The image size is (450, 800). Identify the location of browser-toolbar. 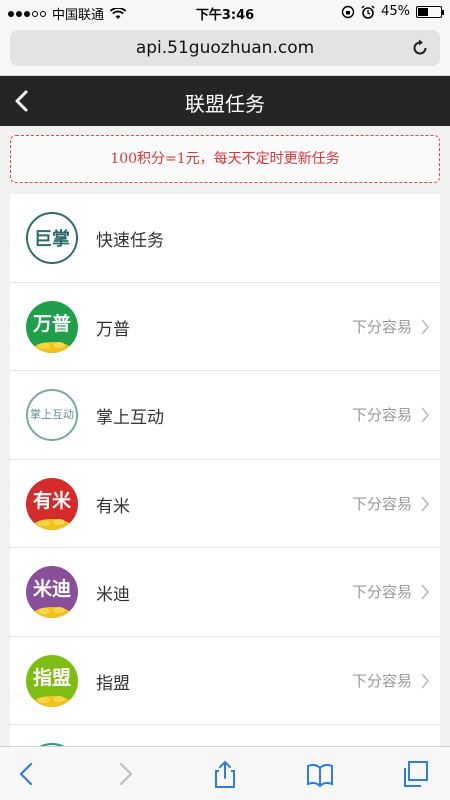
(225, 773).